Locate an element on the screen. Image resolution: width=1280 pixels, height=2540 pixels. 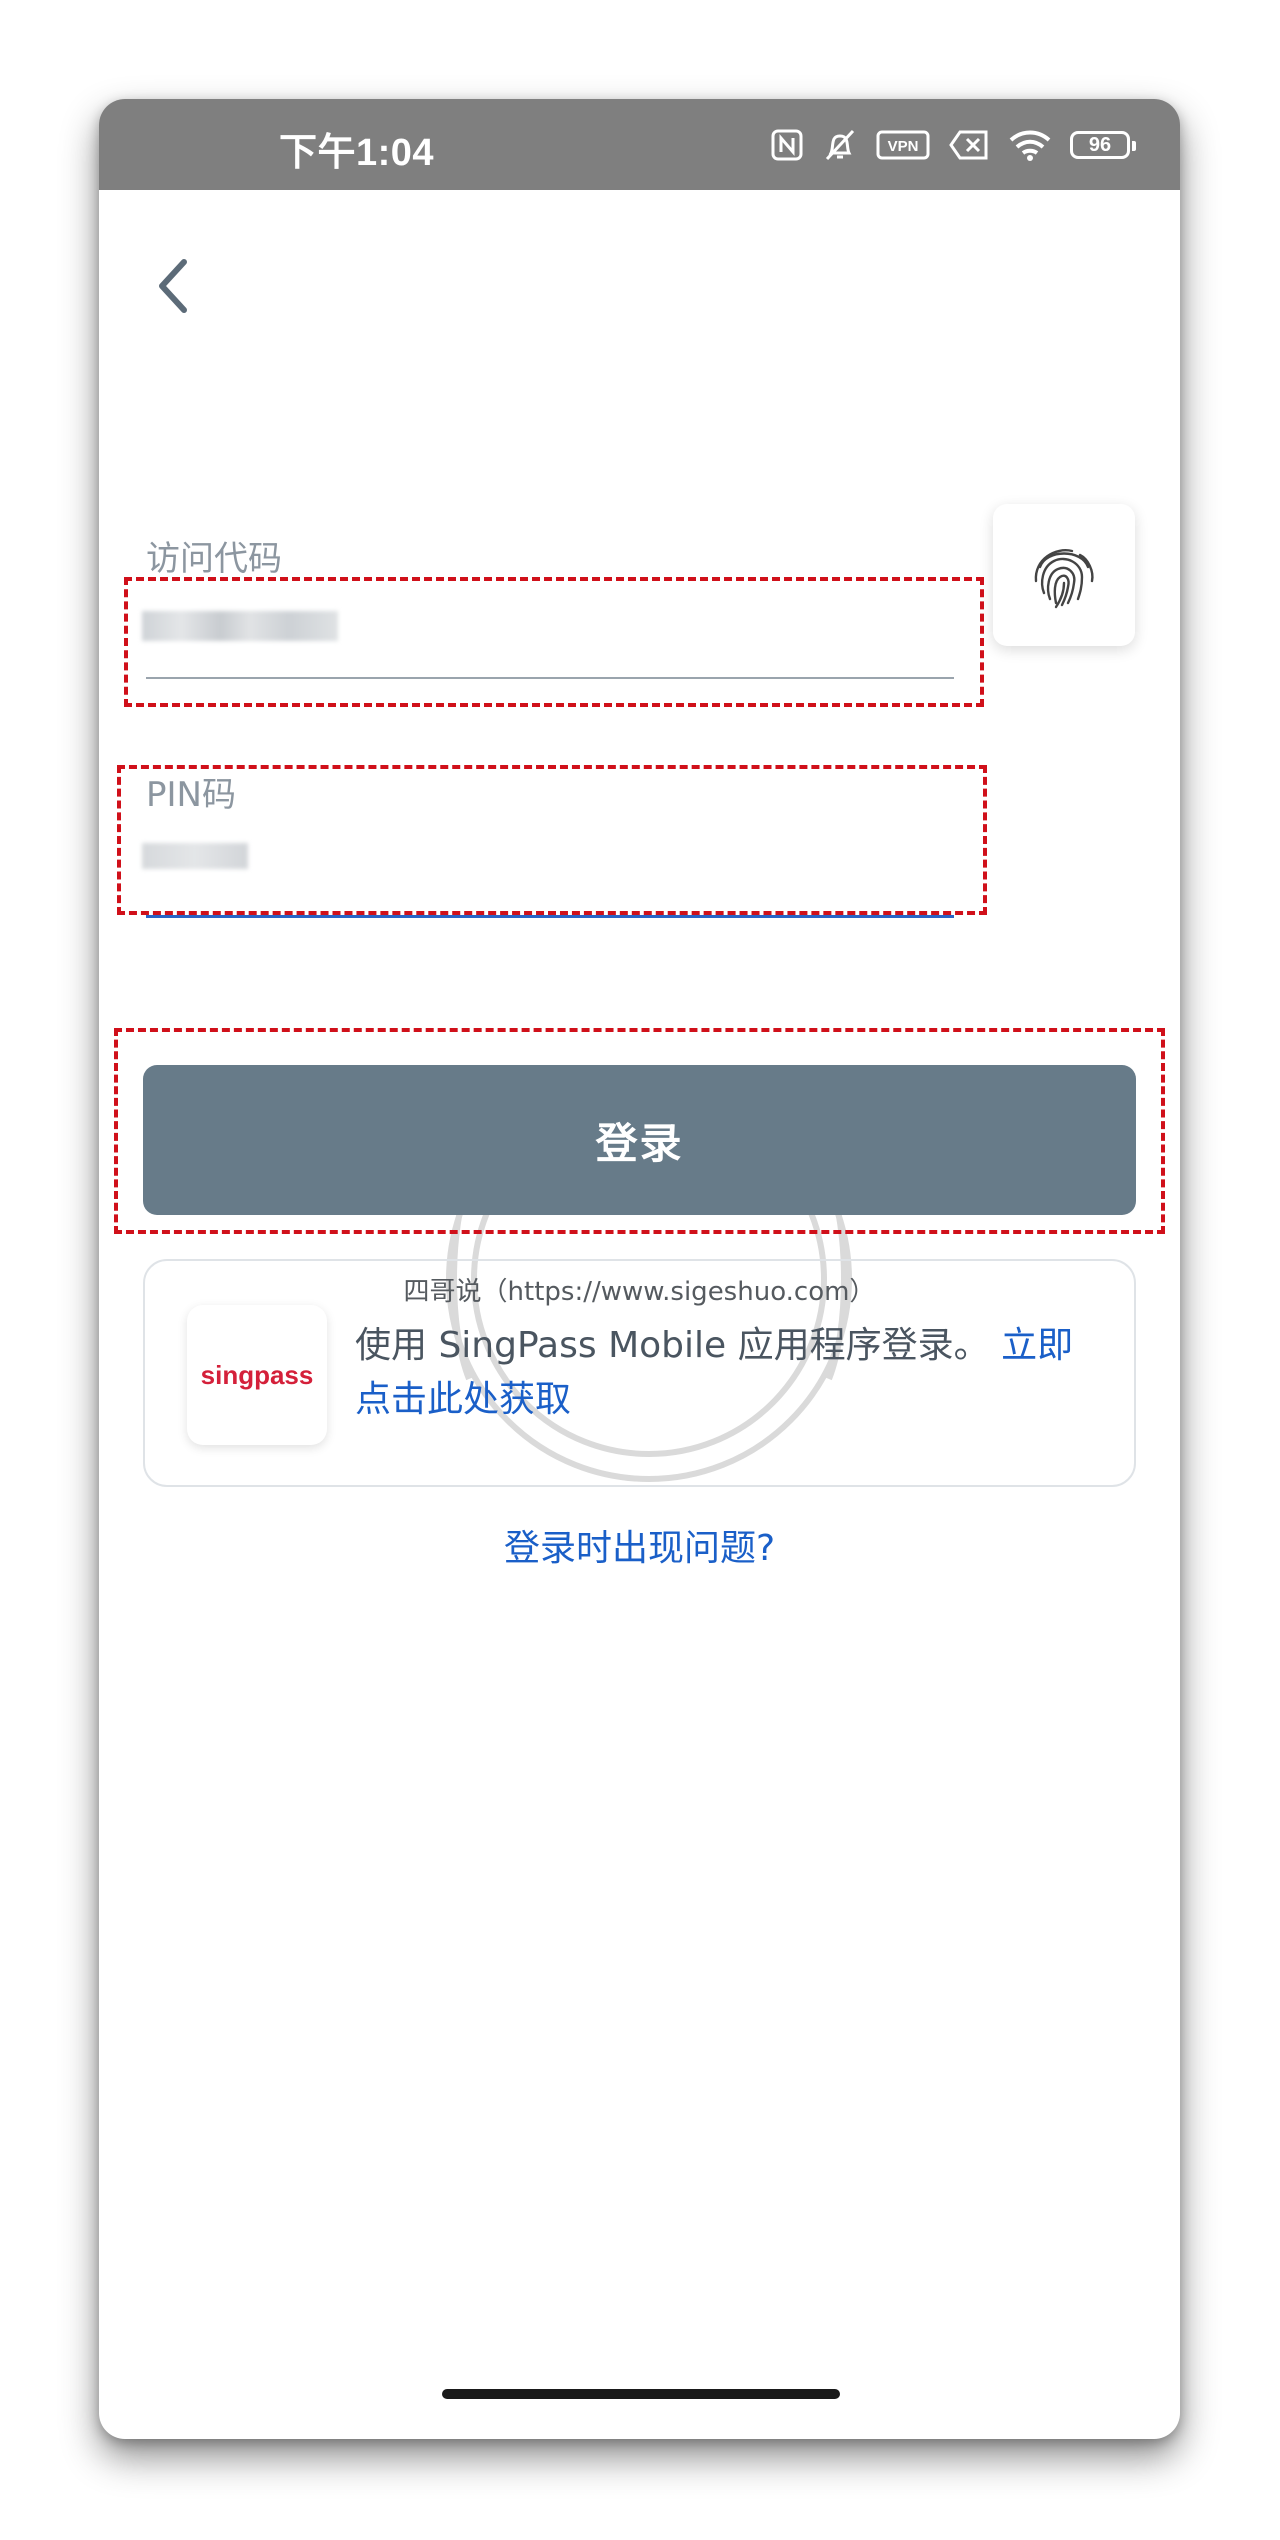
access-code-label: 访问代码 is located at coordinates (214, 559).